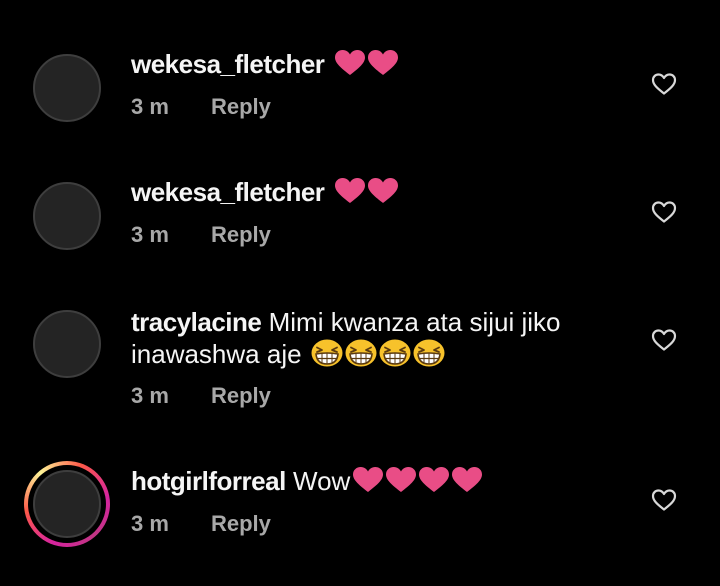 Image resolution: width=720 pixels, height=586 pixels. Describe the element at coordinates (196, 322) in the screenshot. I see `username: tracylacine` at that location.